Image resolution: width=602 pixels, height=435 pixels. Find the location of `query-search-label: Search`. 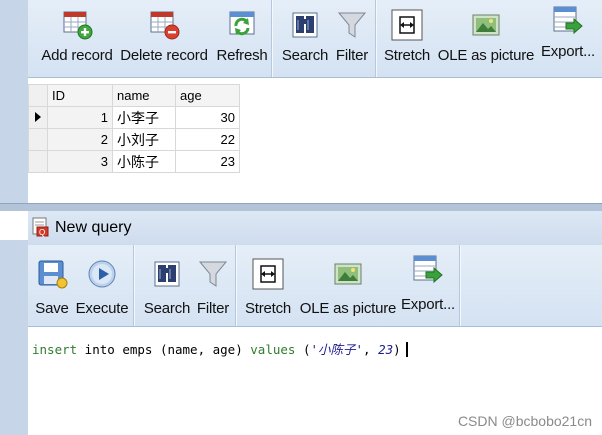

query-search-label: Search is located at coordinates (167, 308).